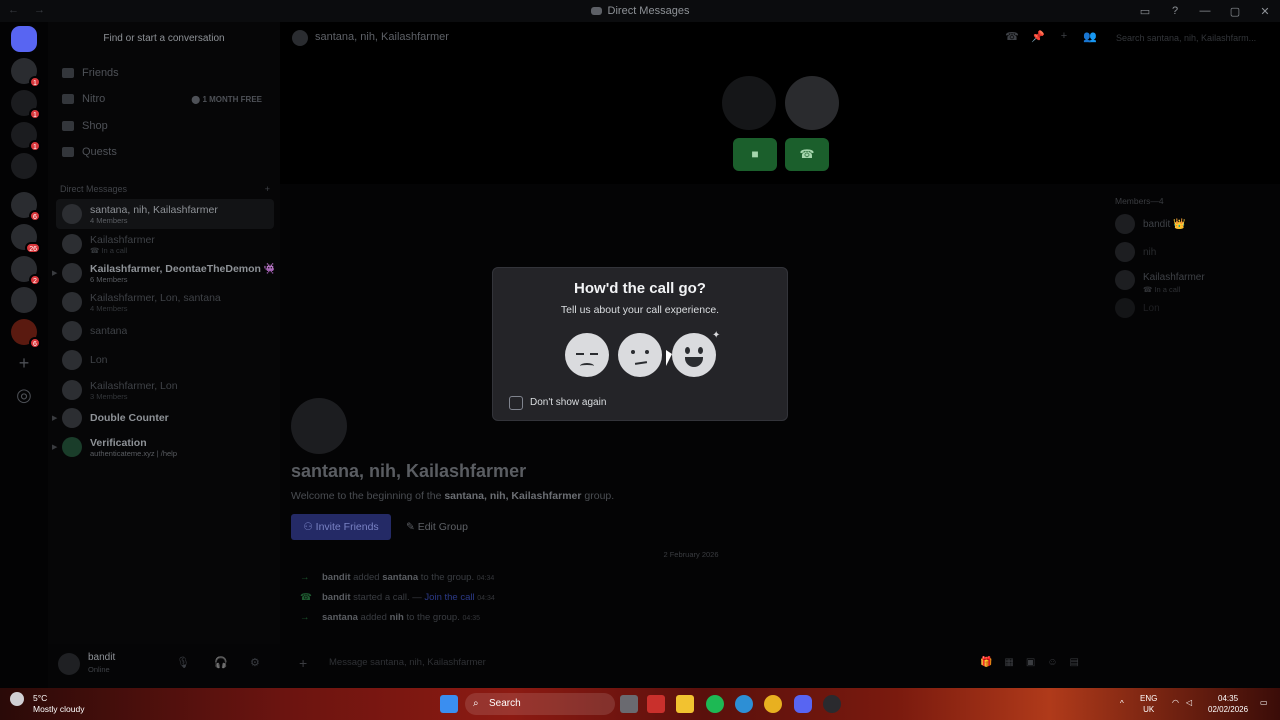 The image size is (1280, 720). Describe the element at coordinates (164, 99) in the screenshot. I see `nav-nitro: Nitro ⬤ 1 MONTH FREE` at that location.